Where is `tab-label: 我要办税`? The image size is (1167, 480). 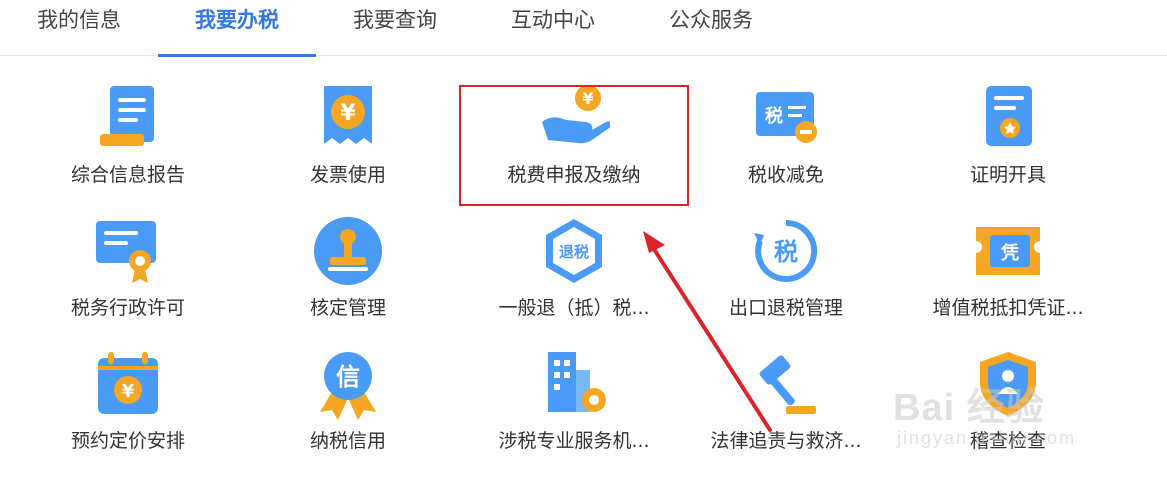 tab-label: 我要办税 is located at coordinates (237, 20).